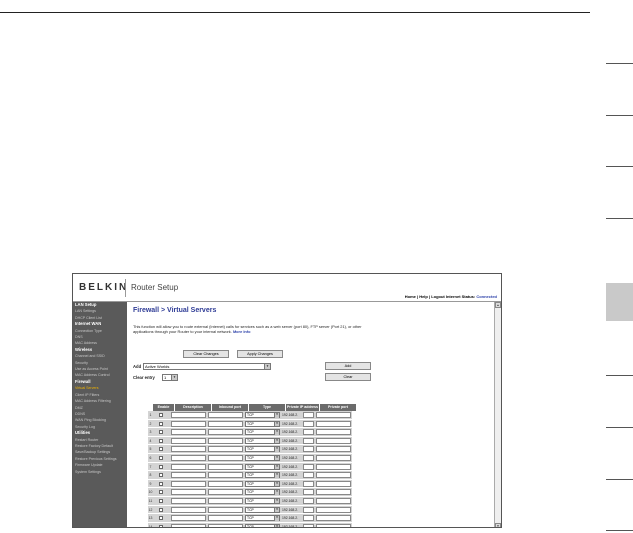  Describe the element at coordinates (206, 354) in the screenshot. I see `clear-changes-button: Clear Changes` at that location.